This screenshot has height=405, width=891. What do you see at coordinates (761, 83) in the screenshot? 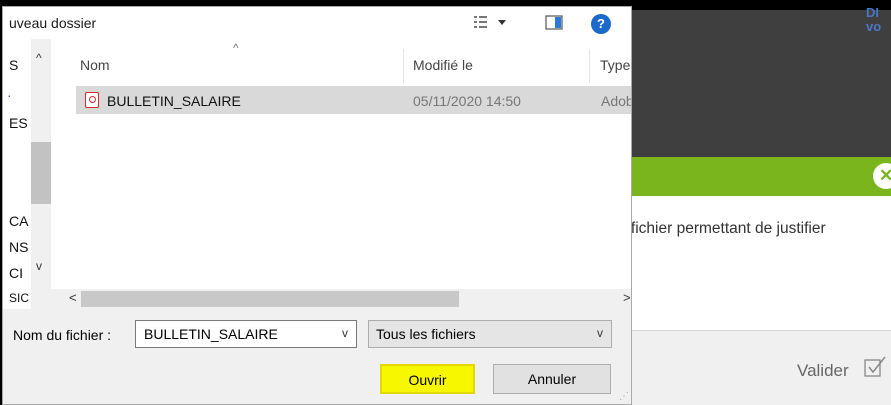
I see `header-band` at bounding box center [761, 83].